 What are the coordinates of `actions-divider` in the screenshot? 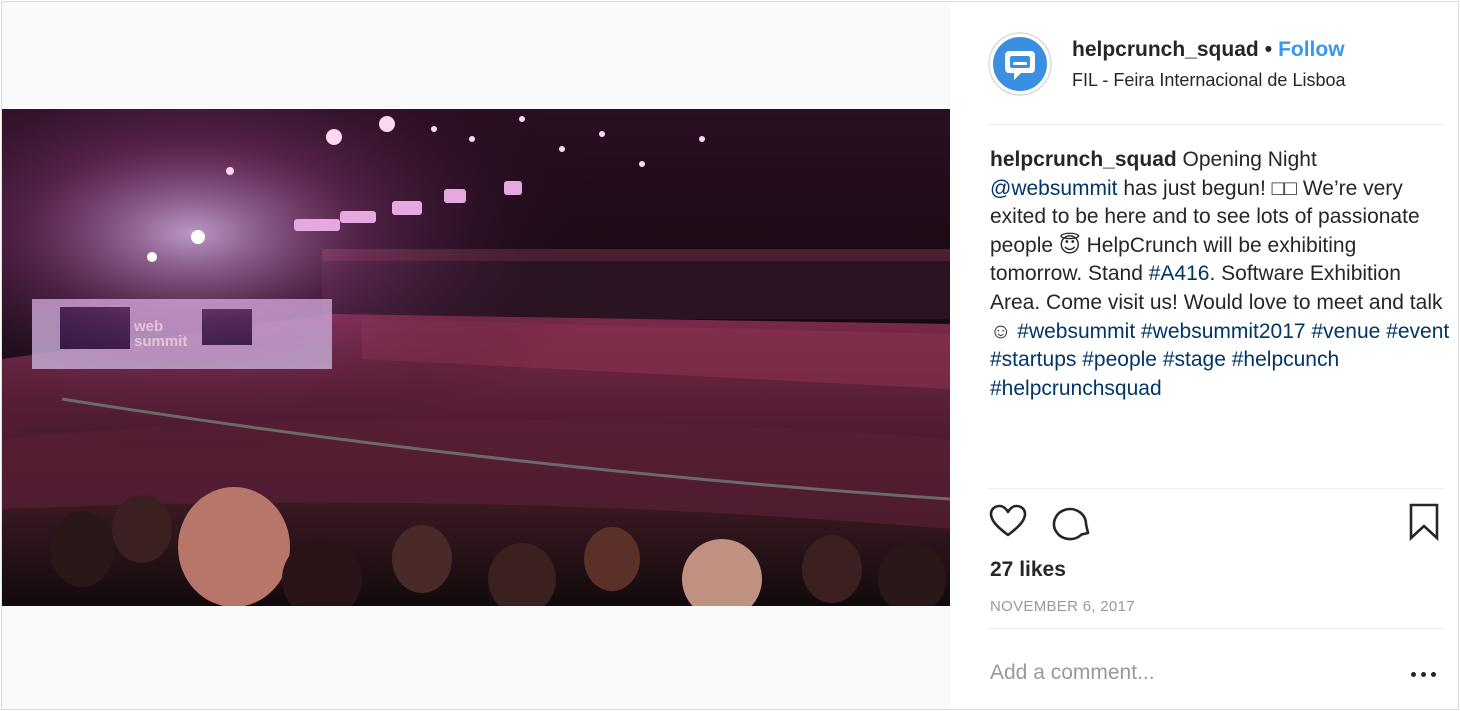 It's located at (1216, 488).